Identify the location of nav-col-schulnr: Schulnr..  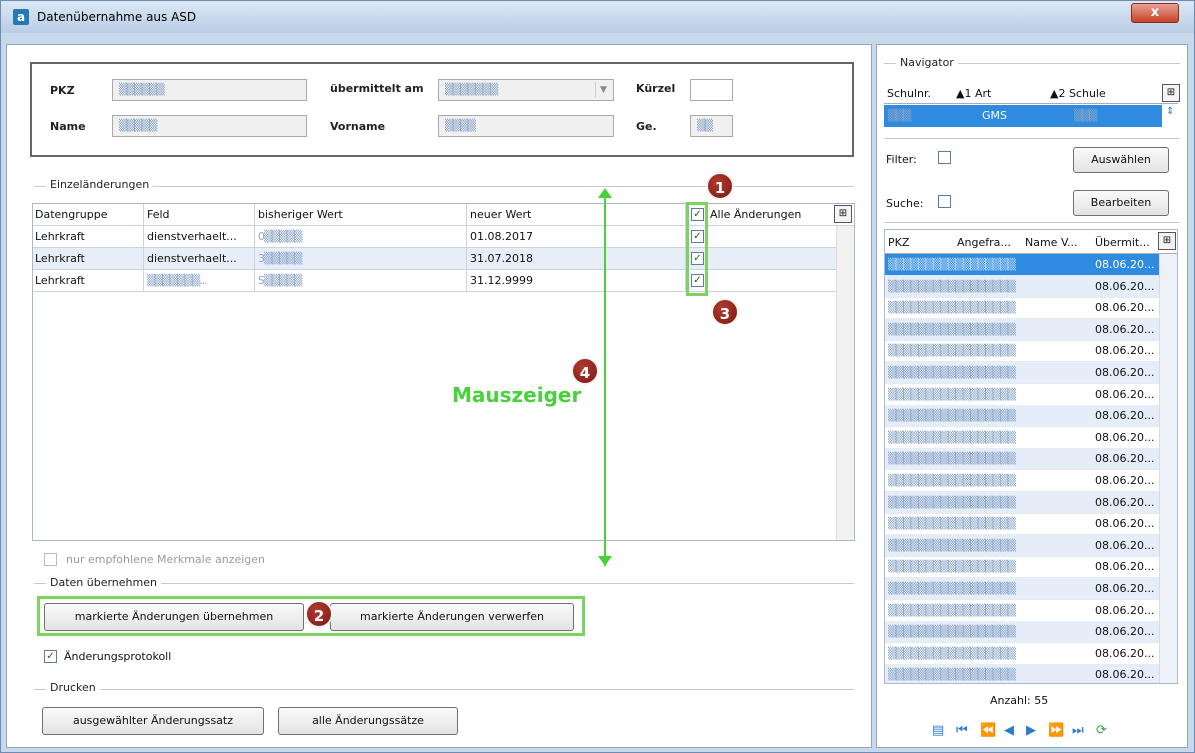
(909, 93).